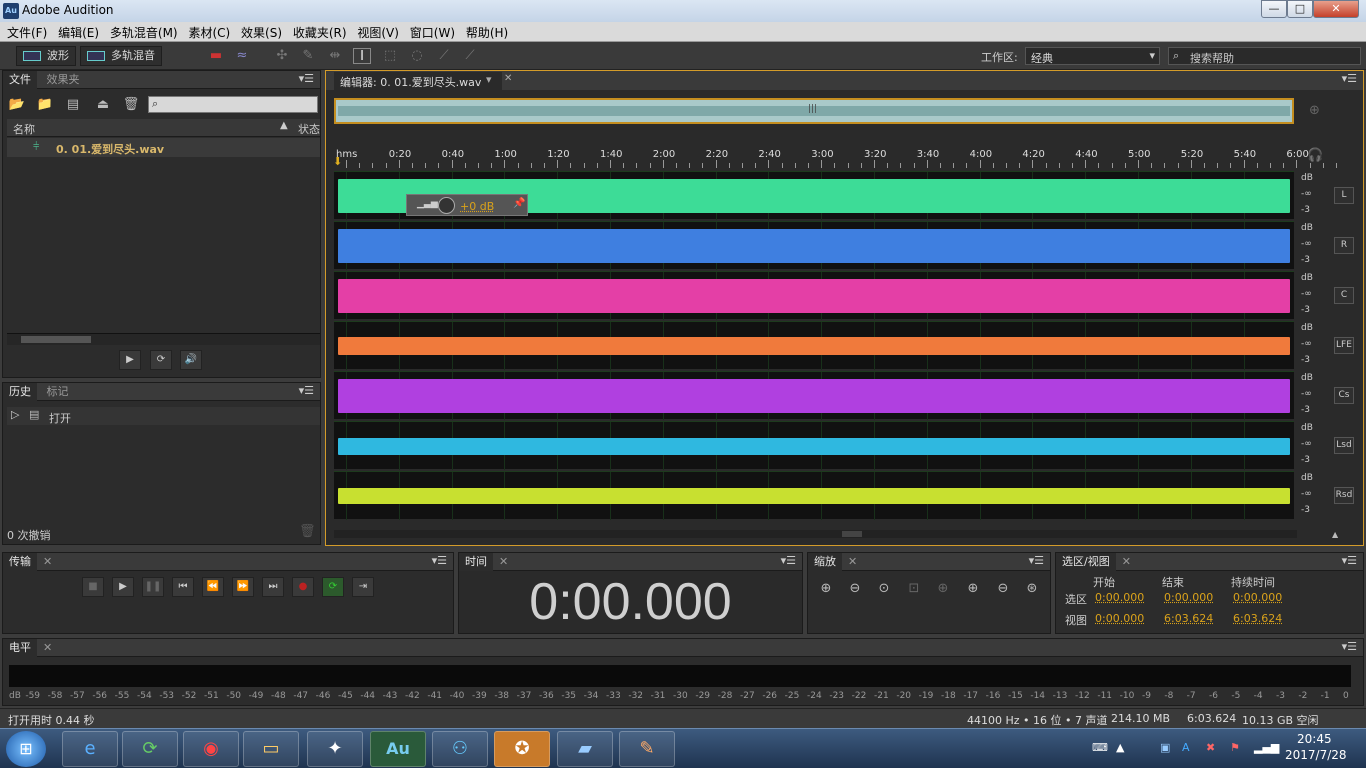 The height and width of the screenshot is (768, 1366). Describe the element at coordinates (1119, 597) in the screenshot. I see `selection-start-field: 0:00.000` at that location.